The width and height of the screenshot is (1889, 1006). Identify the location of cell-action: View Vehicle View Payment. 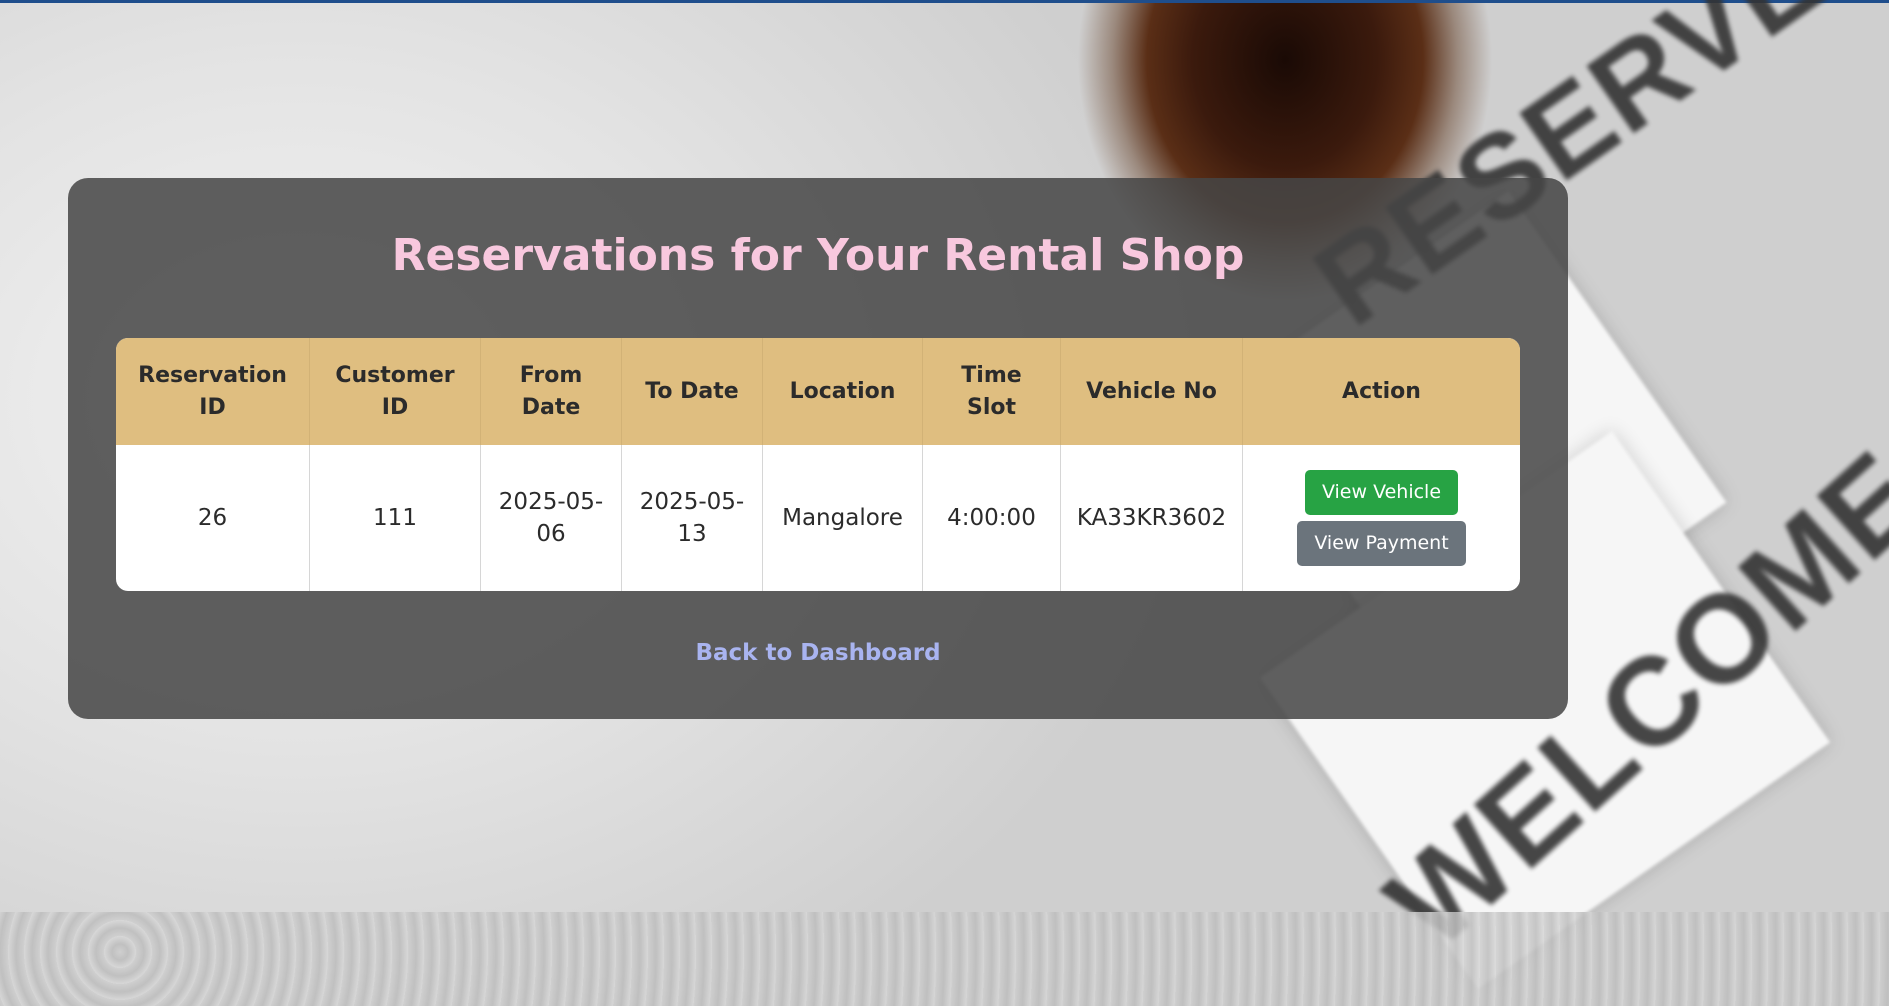
(1382, 518).